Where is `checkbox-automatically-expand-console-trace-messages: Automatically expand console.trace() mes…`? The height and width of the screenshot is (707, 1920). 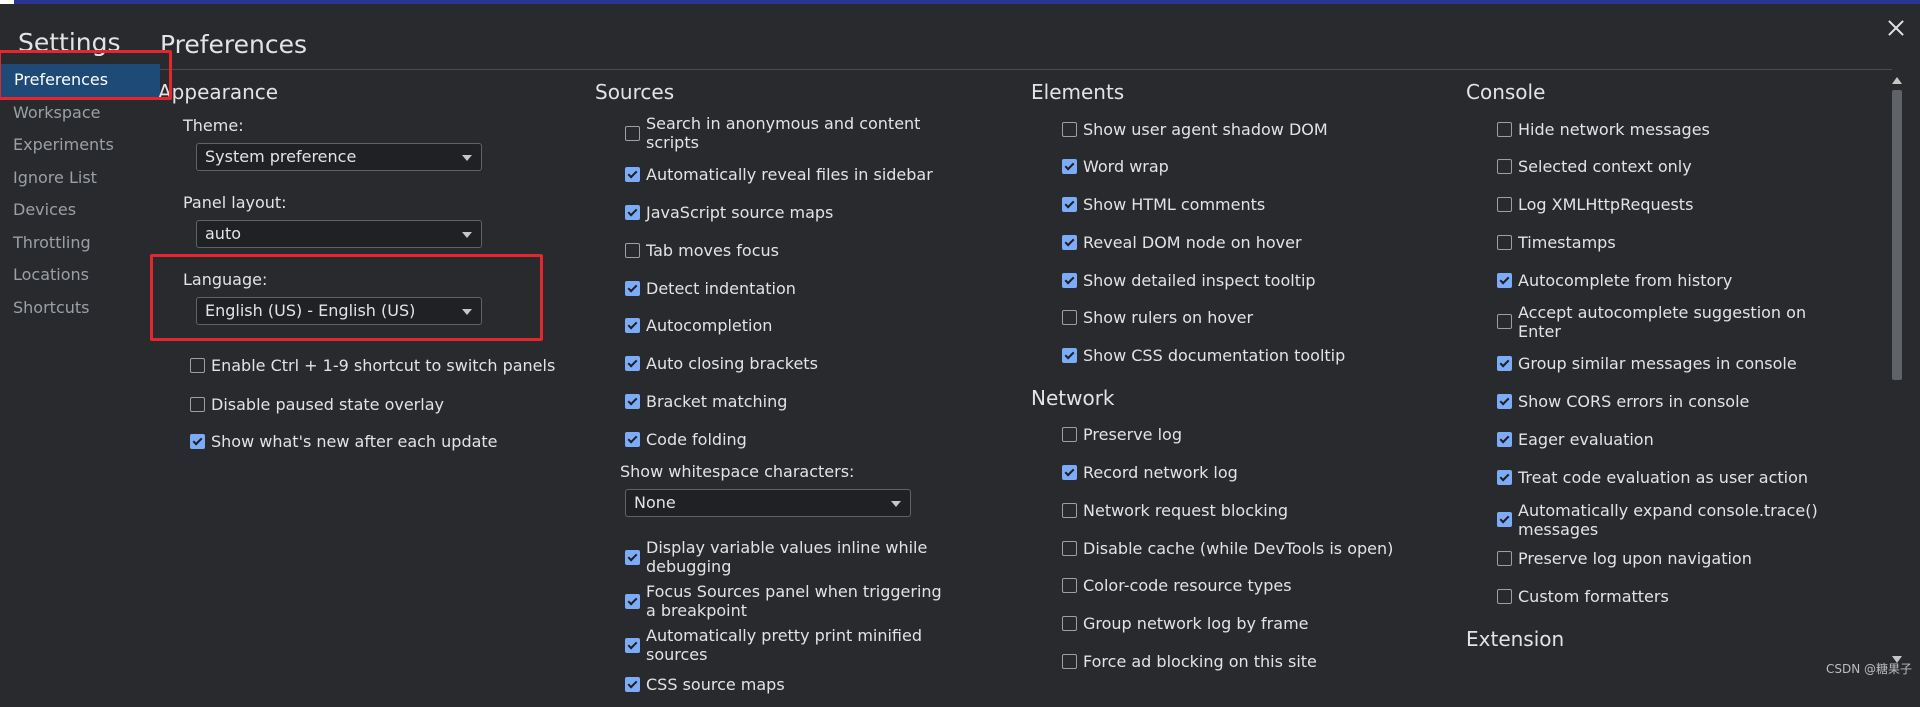
checkbox-automatically-expand-console-trace-messages: Automatically expand console.trace() mes… is located at coordinates (1686, 520).